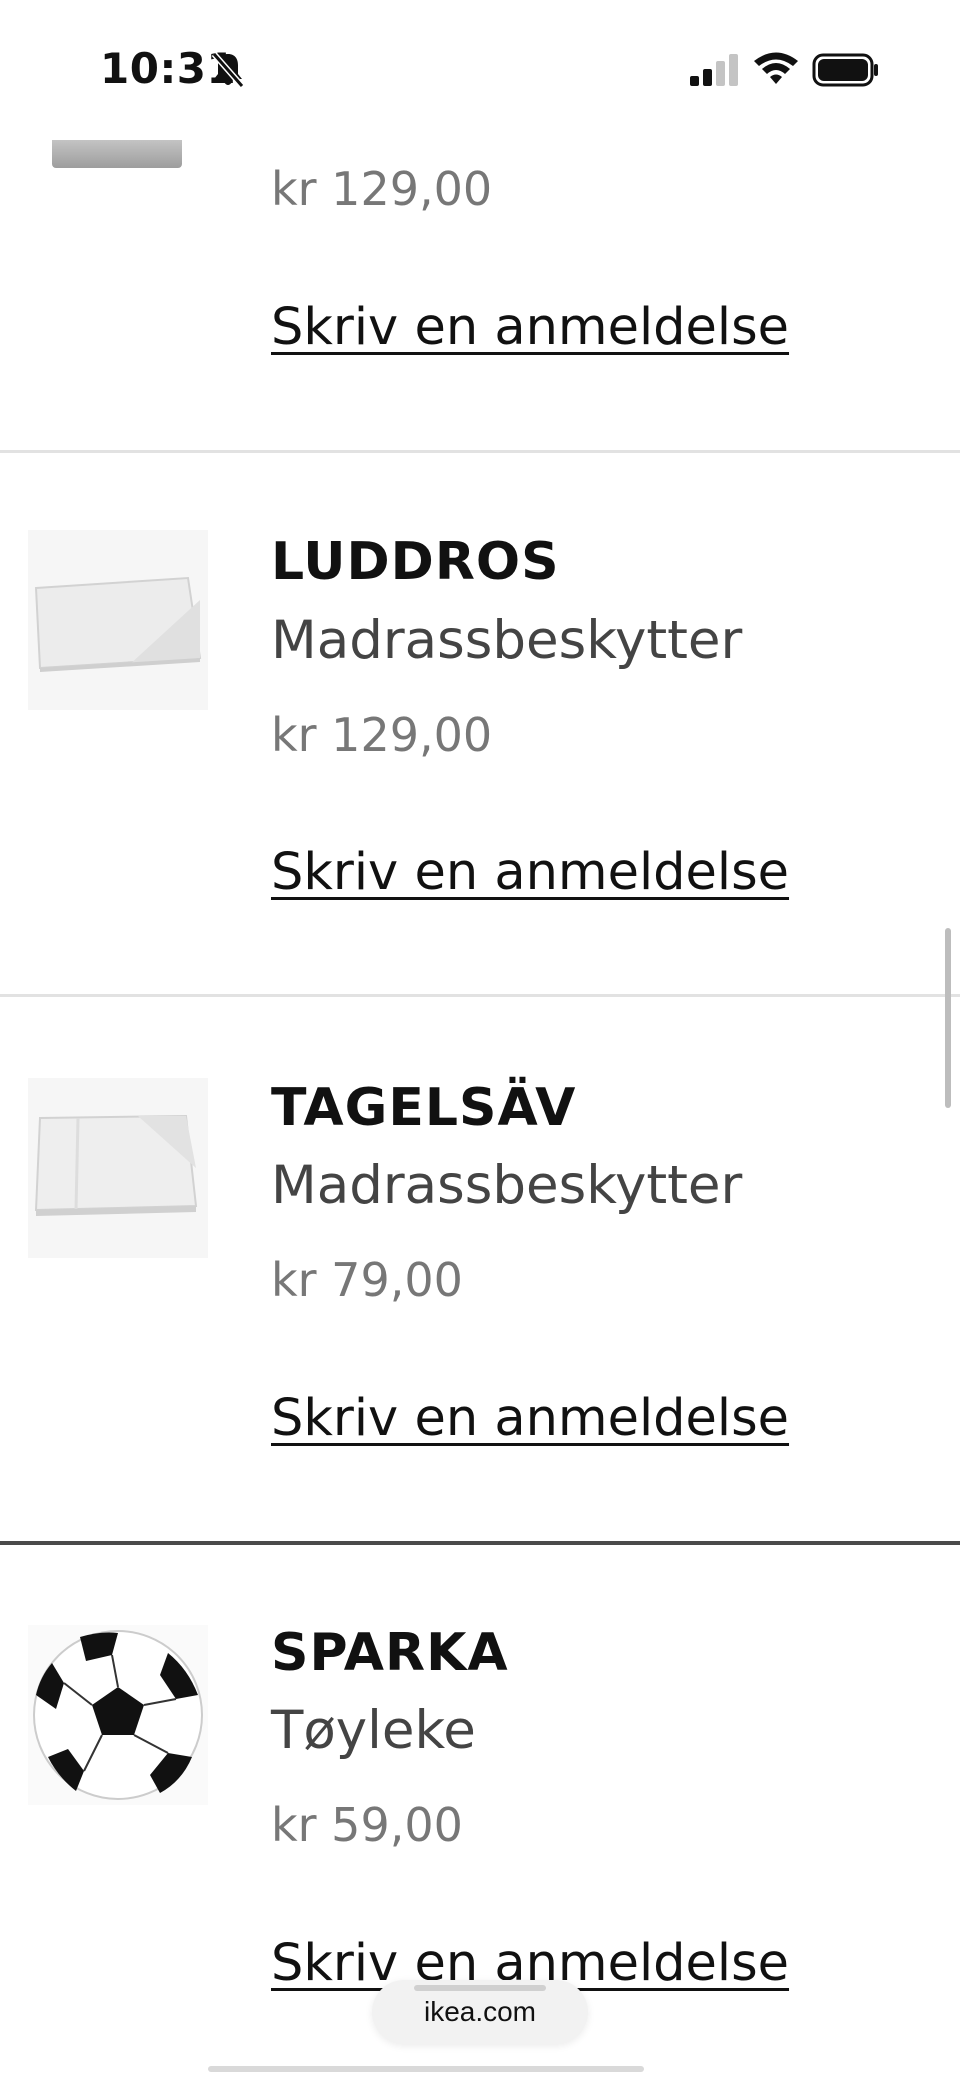 This screenshot has height=2081, width=960. I want to click on scrollbar, so click(948, 1018).